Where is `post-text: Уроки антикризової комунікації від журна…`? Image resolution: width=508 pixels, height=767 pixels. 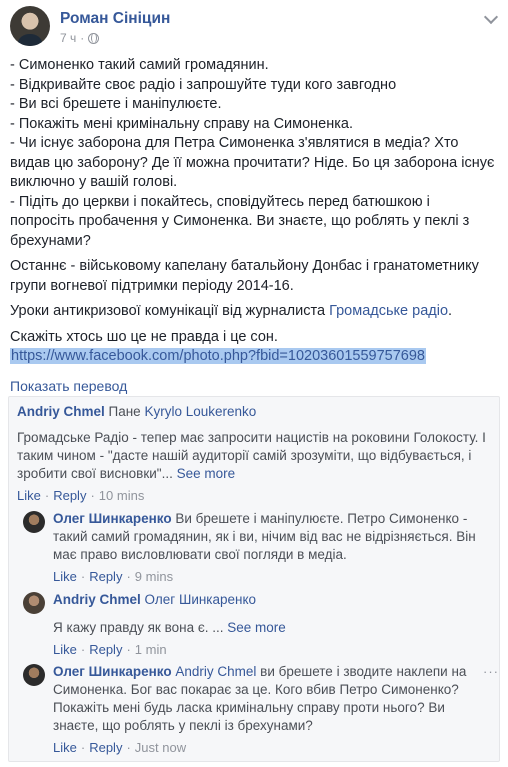 post-text: Уроки антикризової комунікації від журна… is located at coordinates (170, 311).